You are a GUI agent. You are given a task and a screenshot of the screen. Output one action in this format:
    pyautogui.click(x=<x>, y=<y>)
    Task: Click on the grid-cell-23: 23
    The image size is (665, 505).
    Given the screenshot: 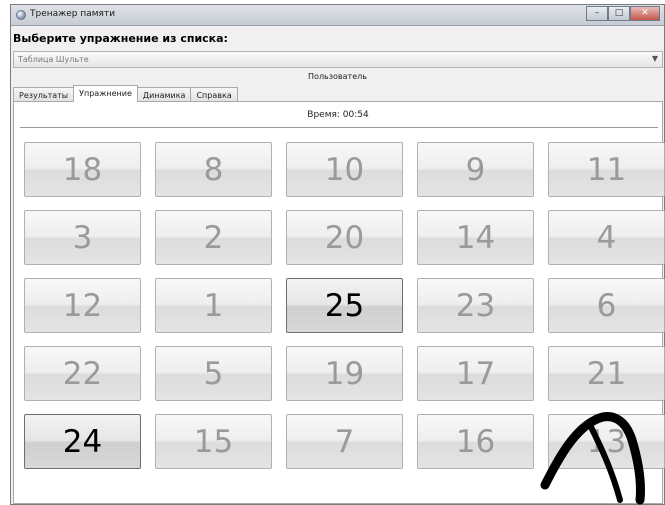 What is the action you would take?
    pyautogui.click(x=475, y=305)
    